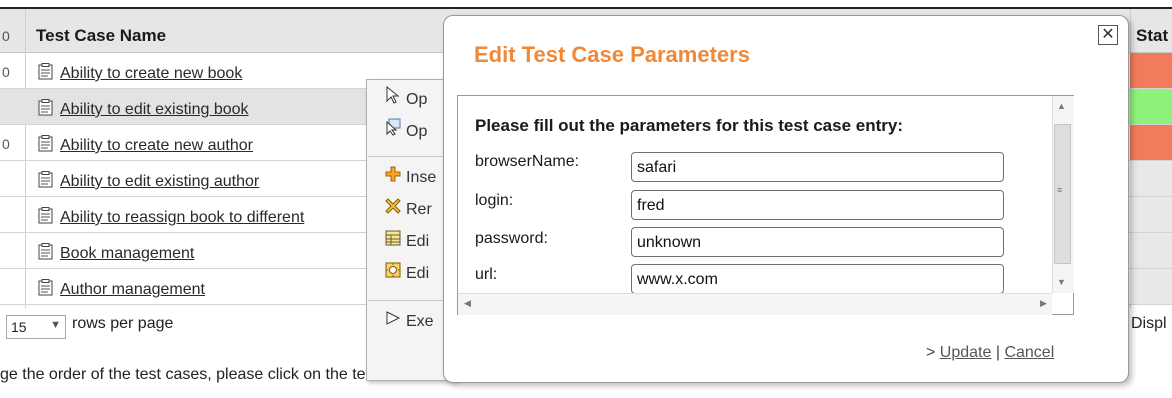 The height and width of the screenshot is (398, 1172). I want to click on column-header-test-case-name: Test Case Name, so click(101, 36).